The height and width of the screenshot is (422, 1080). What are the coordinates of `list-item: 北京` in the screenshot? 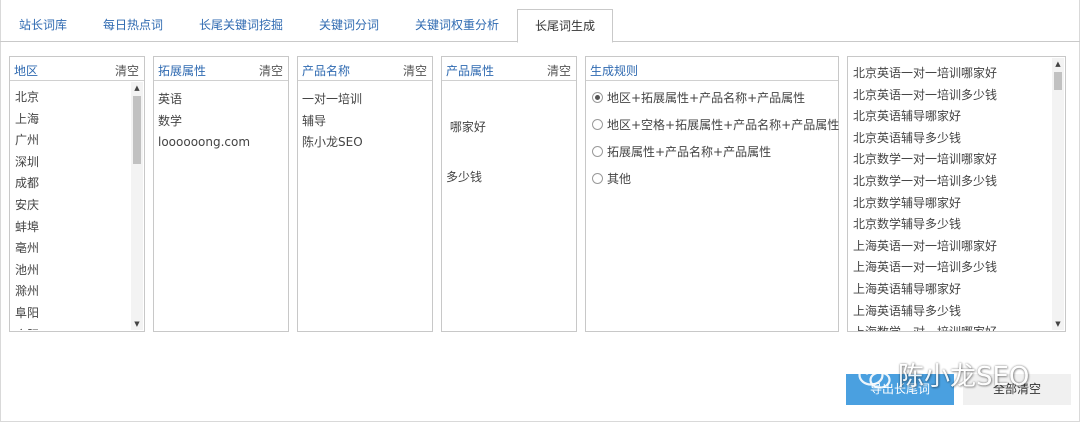 It's located at (27, 98).